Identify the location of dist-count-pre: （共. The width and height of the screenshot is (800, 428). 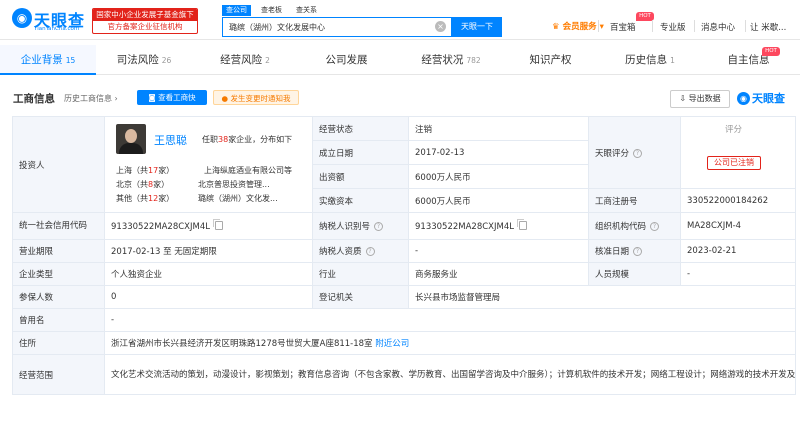
(140, 170).